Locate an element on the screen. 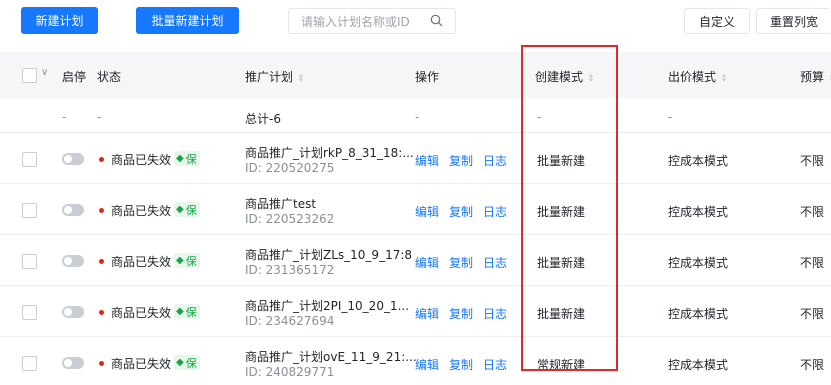  customize-button: 自定义 is located at coordinates (717, 21).